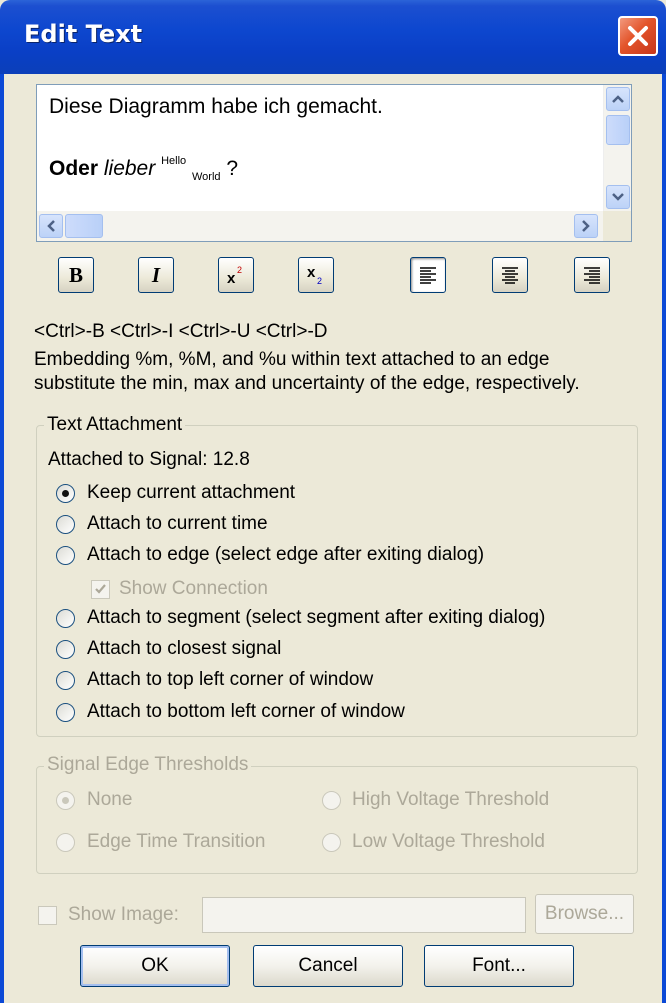 The width and height of the screenshot is (666, 1003). Describe the element at coordinates (193, 588) in the screenshot. I see `show-connection-label: Show Connection` at that location.